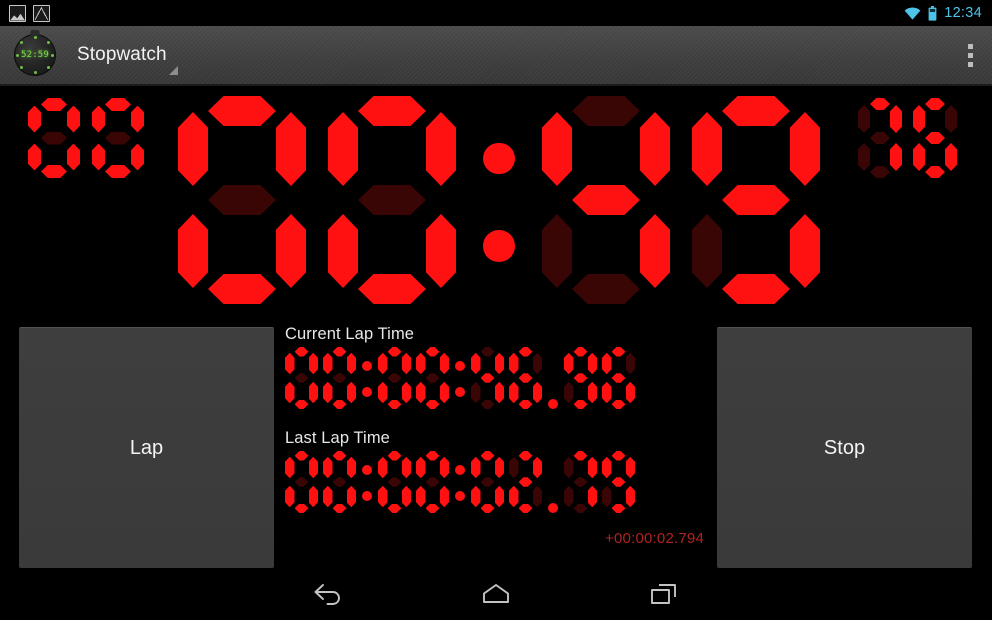 The image size is (992, 620). I want to click on status-bar-notifications, so click(25, 13).